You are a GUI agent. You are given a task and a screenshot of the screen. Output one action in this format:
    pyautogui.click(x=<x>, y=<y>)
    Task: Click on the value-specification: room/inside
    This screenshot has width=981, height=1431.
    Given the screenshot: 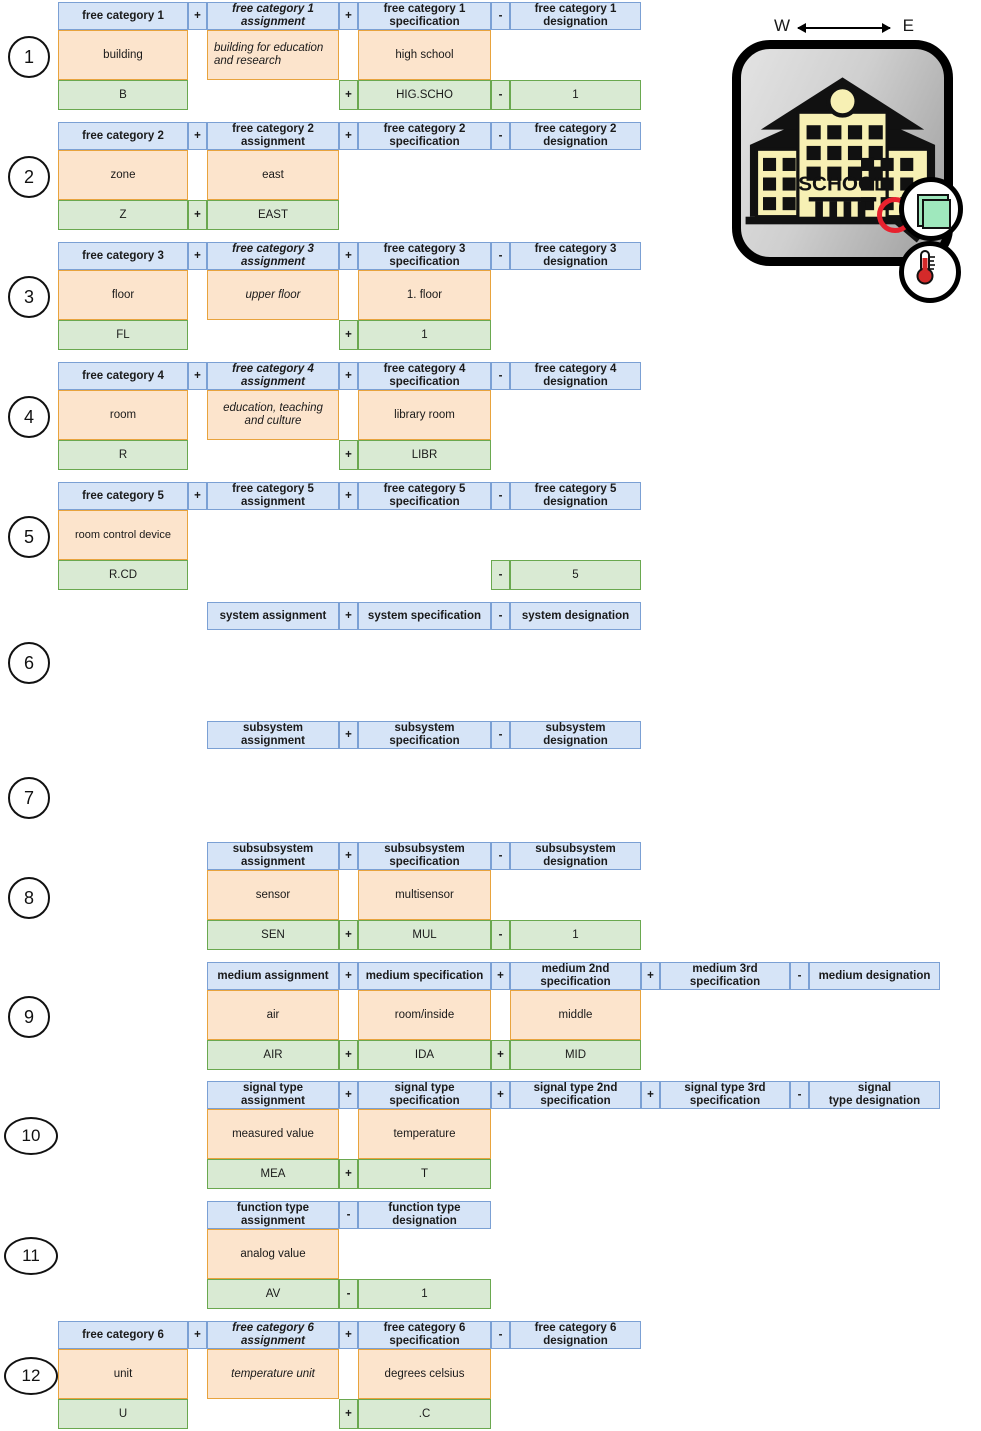 What is the action you would take?
    pyautogui.click(x=424, y=1015)
    